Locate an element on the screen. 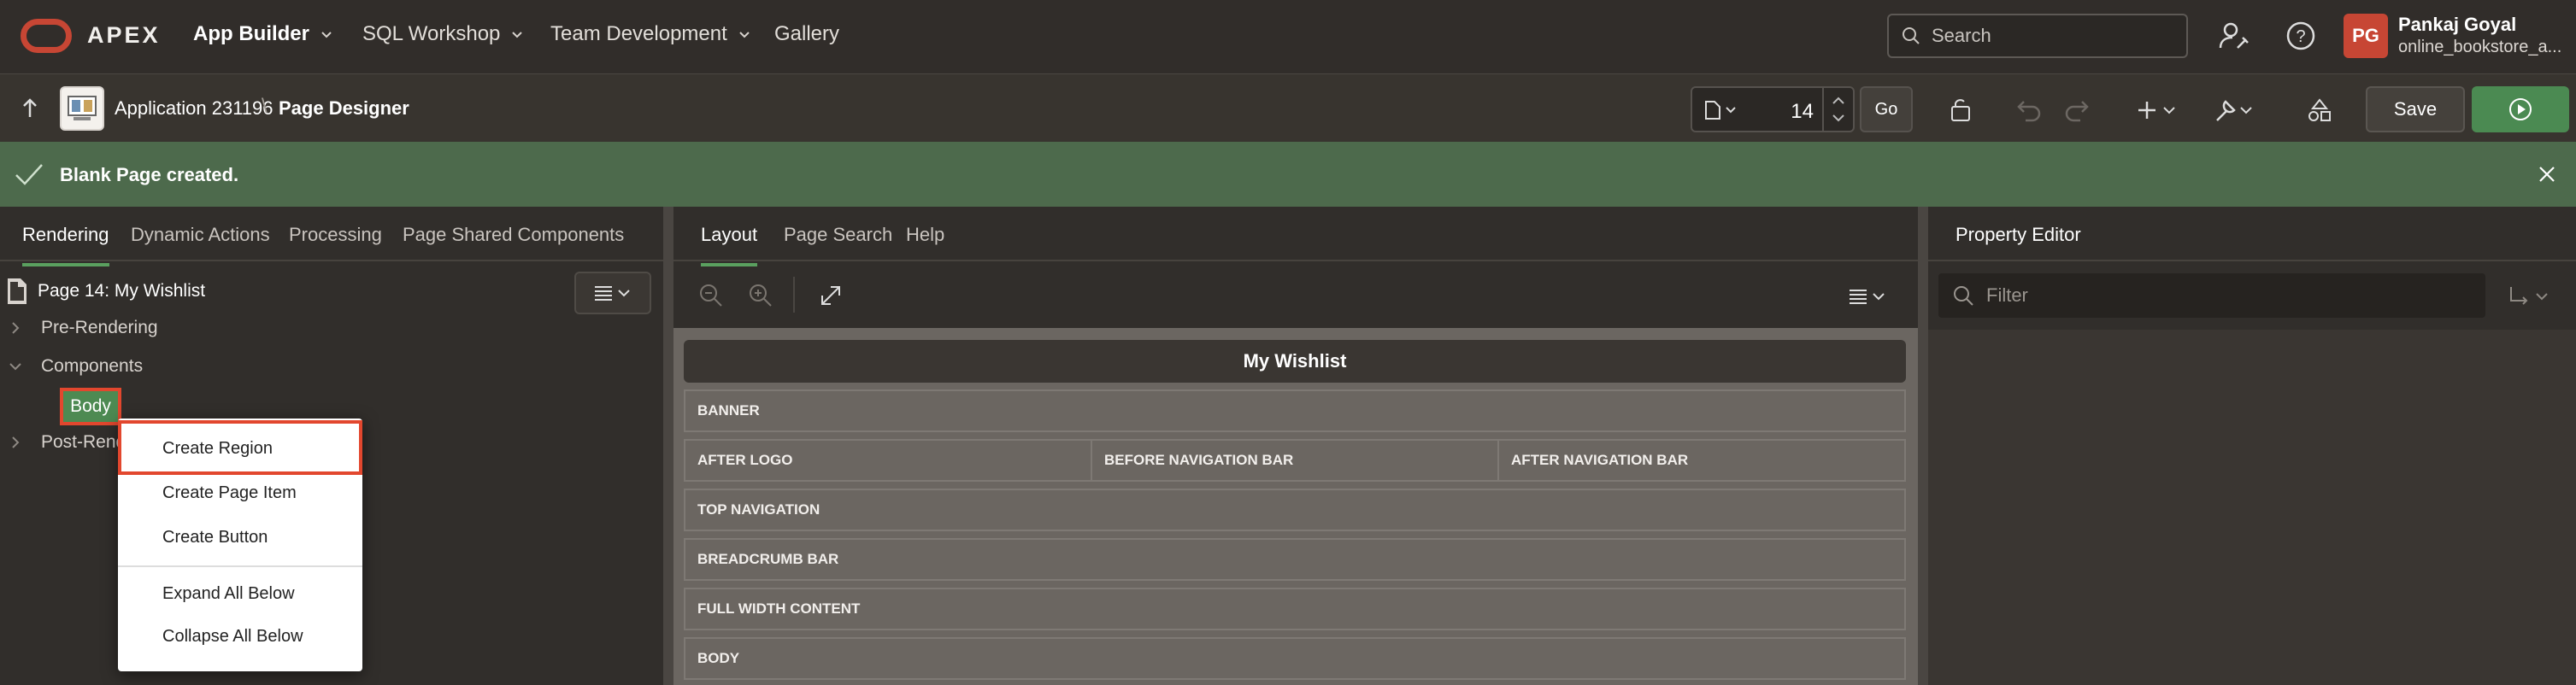 The image size is (2576, 685). help-icon: ? is located at coordinates (2301, 36).